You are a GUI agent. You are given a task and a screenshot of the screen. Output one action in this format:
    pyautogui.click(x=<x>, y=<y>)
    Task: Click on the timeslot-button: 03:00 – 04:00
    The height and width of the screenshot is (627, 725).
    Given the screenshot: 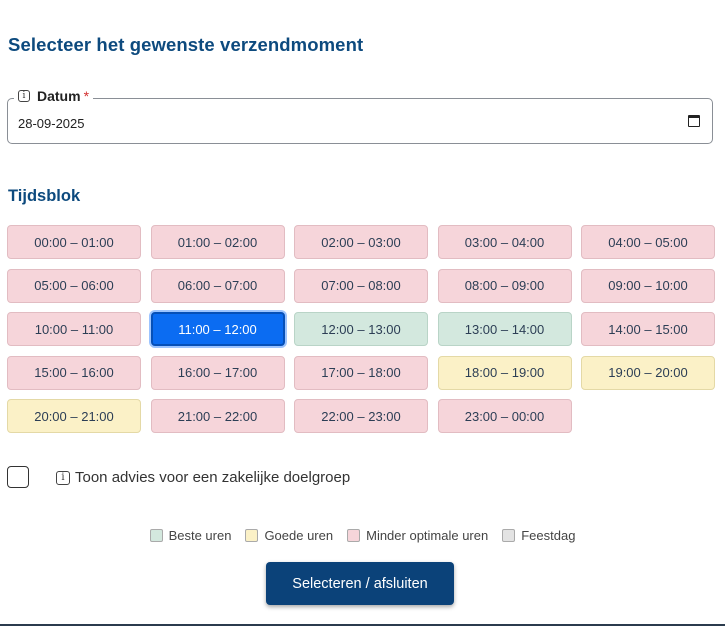 What is the action you would take?
    pyautogui.click(x=504, y=242)
    